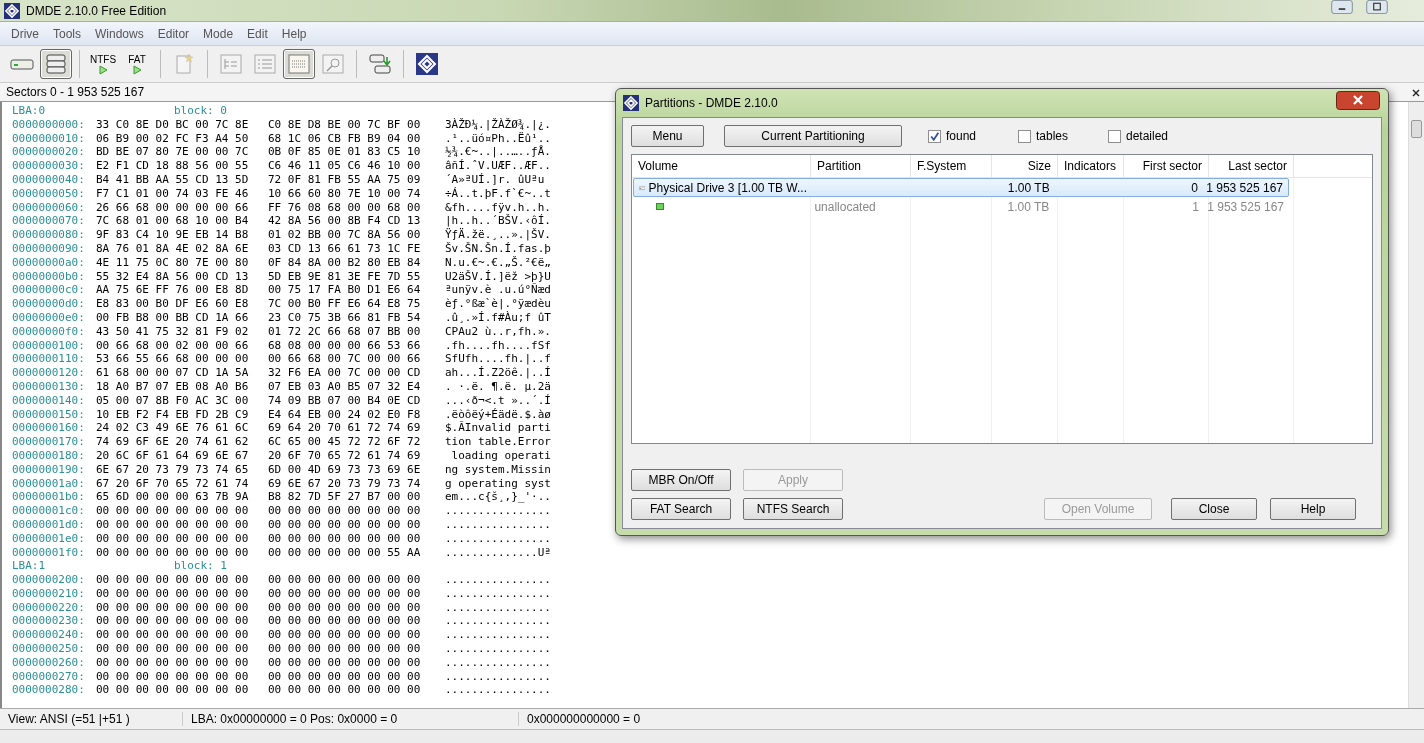  I want to click on column-header: Size, so click(1025, 166).